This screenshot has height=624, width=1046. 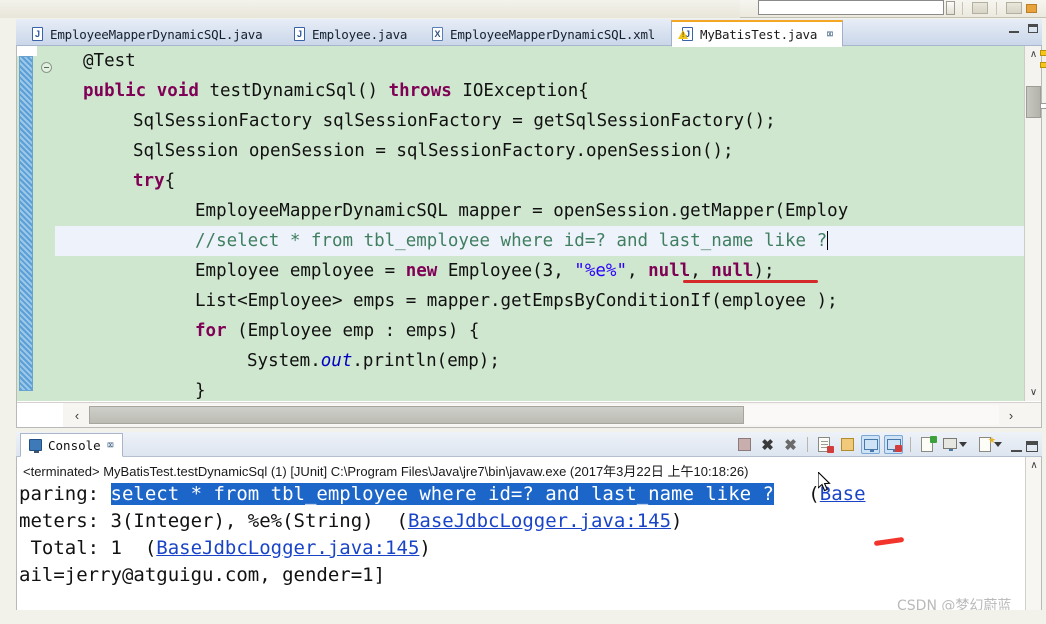 I want to click on code-line: System.out.println(emp);, so click(x=540, y=361).